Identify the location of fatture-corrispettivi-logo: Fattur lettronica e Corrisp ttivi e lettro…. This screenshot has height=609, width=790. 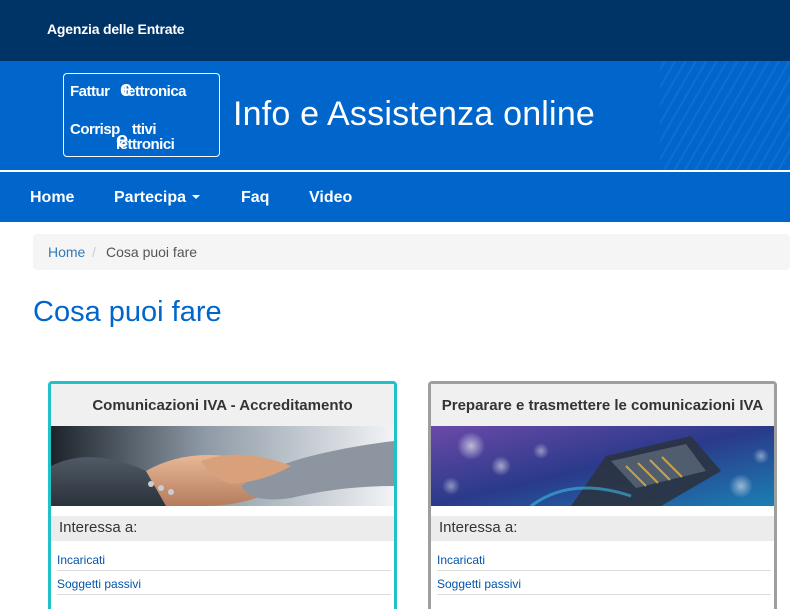
(141, 115).